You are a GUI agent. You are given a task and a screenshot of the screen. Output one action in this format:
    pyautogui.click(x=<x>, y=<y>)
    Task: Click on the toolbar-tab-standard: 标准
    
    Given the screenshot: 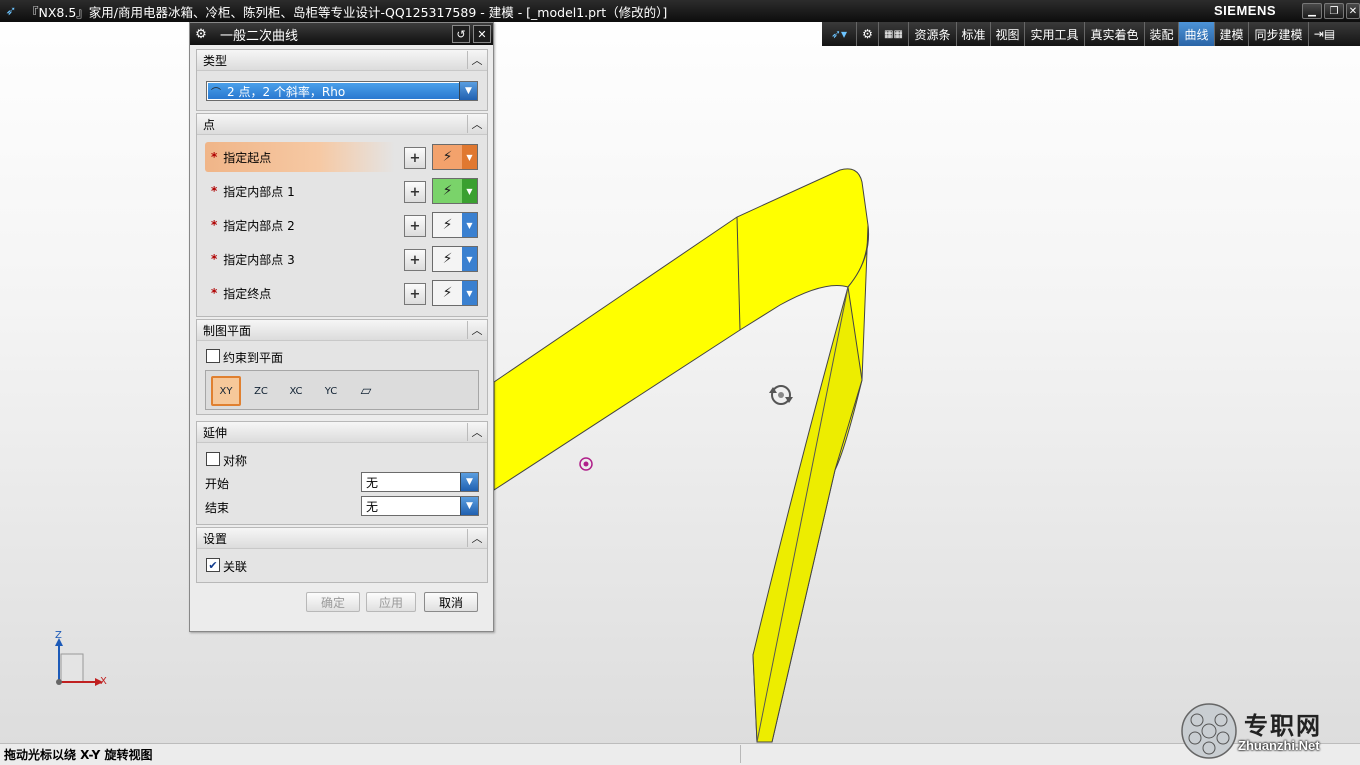 What is the action you would take?
    pyautogui.click(x=973, y=34)
    